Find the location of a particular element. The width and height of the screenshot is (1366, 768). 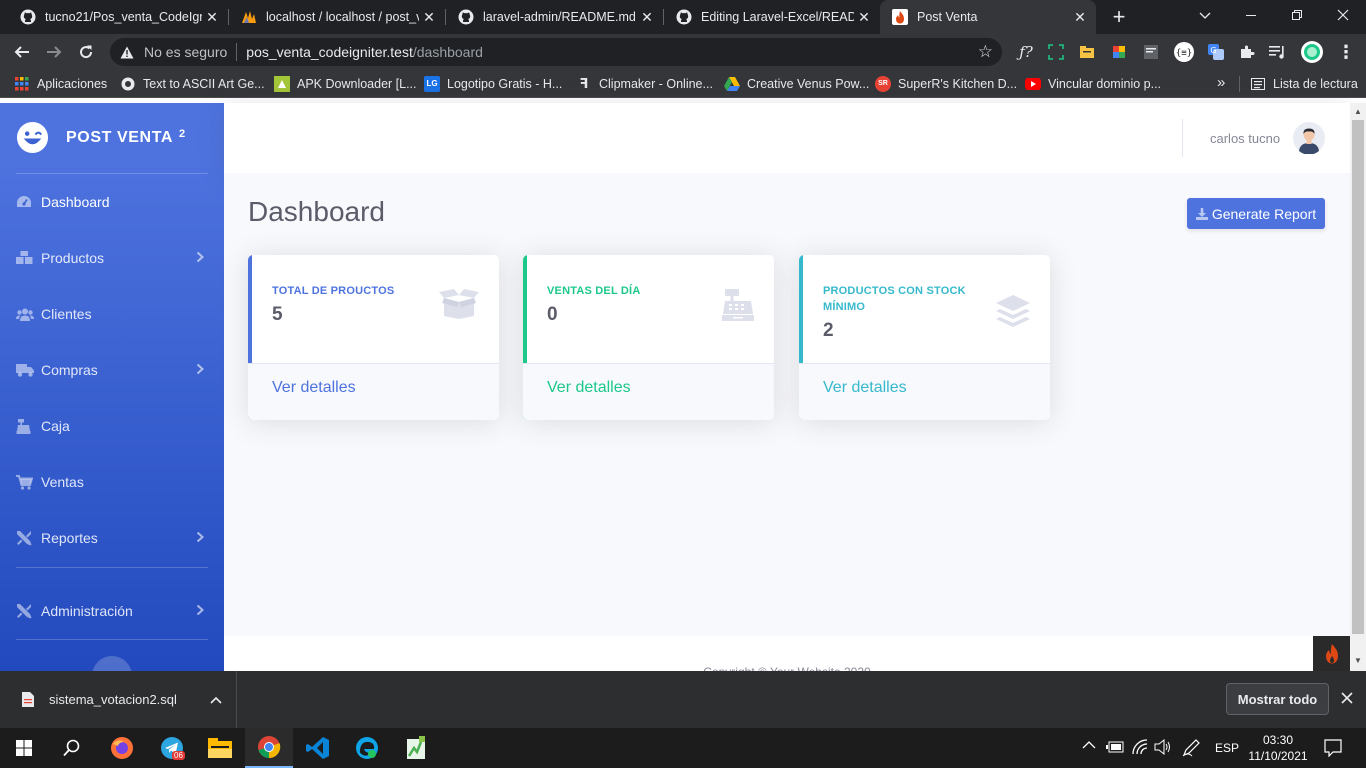

sidebar-item-dashboard: Dashboard is located at coordinates (112, 202).